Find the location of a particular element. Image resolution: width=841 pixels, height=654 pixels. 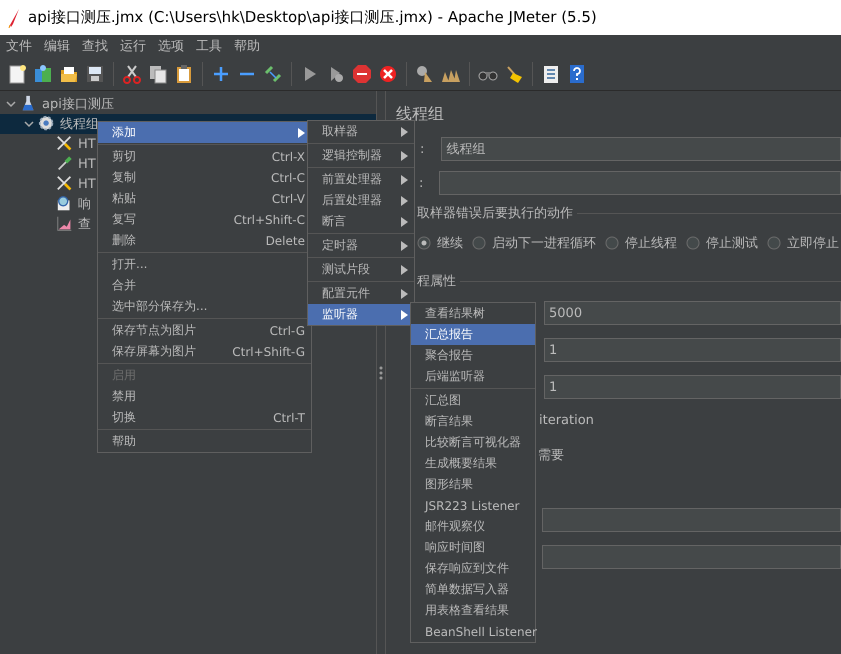

option-label: 需要 is located at coordinates (551, 455).